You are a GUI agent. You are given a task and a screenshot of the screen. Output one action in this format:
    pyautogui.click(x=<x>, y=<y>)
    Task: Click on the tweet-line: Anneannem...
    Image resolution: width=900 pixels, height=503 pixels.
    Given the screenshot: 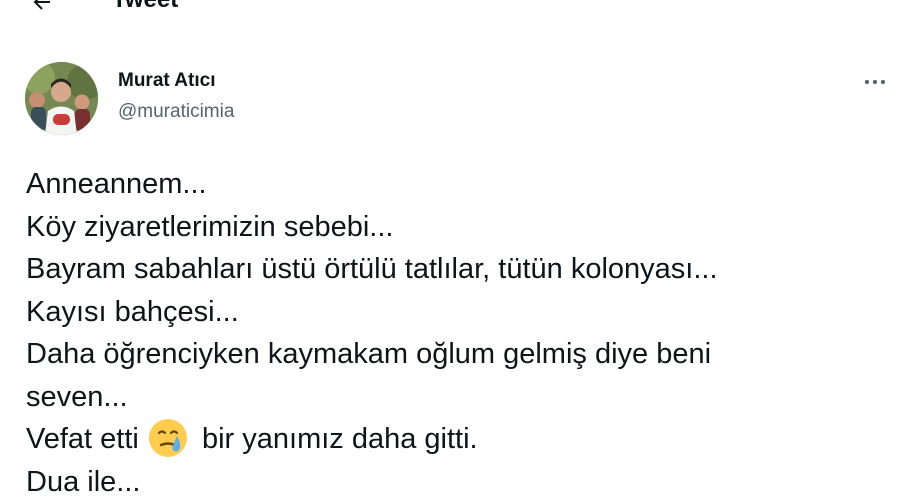 What is the action you would take?
    pyautogui.click(x=456, y=184)
    